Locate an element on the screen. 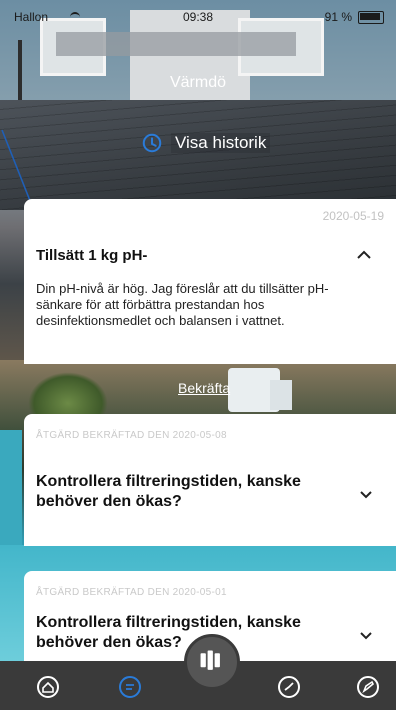 This screenshot has width=396, height=710. card-date: 2020-05-19 is located at coordinates (353, 216).